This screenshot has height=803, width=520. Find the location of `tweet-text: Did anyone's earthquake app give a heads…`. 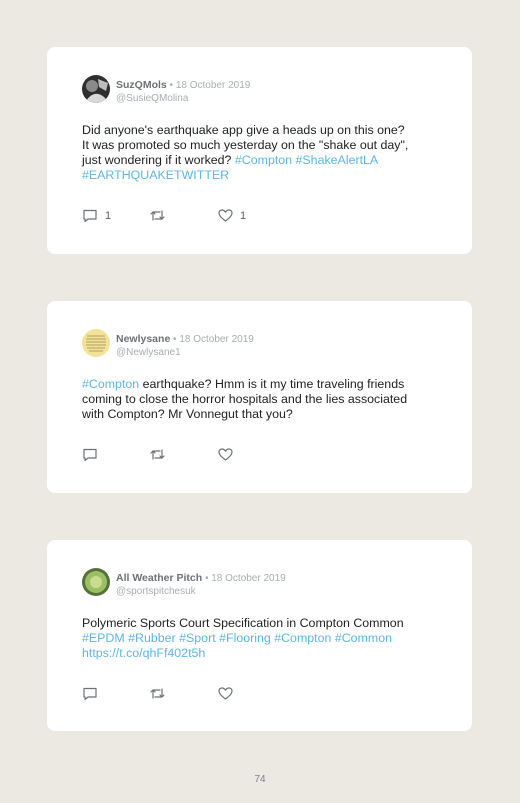

tweet-text: Did anyone's earthquake app give a heads… is located at coordinates (262, 153).